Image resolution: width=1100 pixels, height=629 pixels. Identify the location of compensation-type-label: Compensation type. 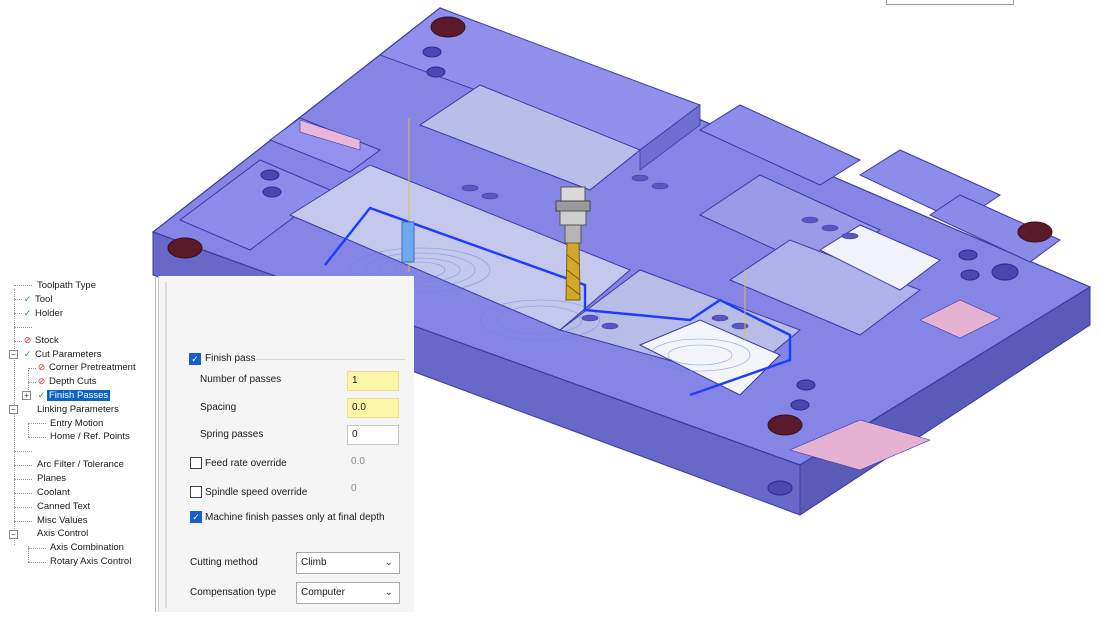
(233, 592).